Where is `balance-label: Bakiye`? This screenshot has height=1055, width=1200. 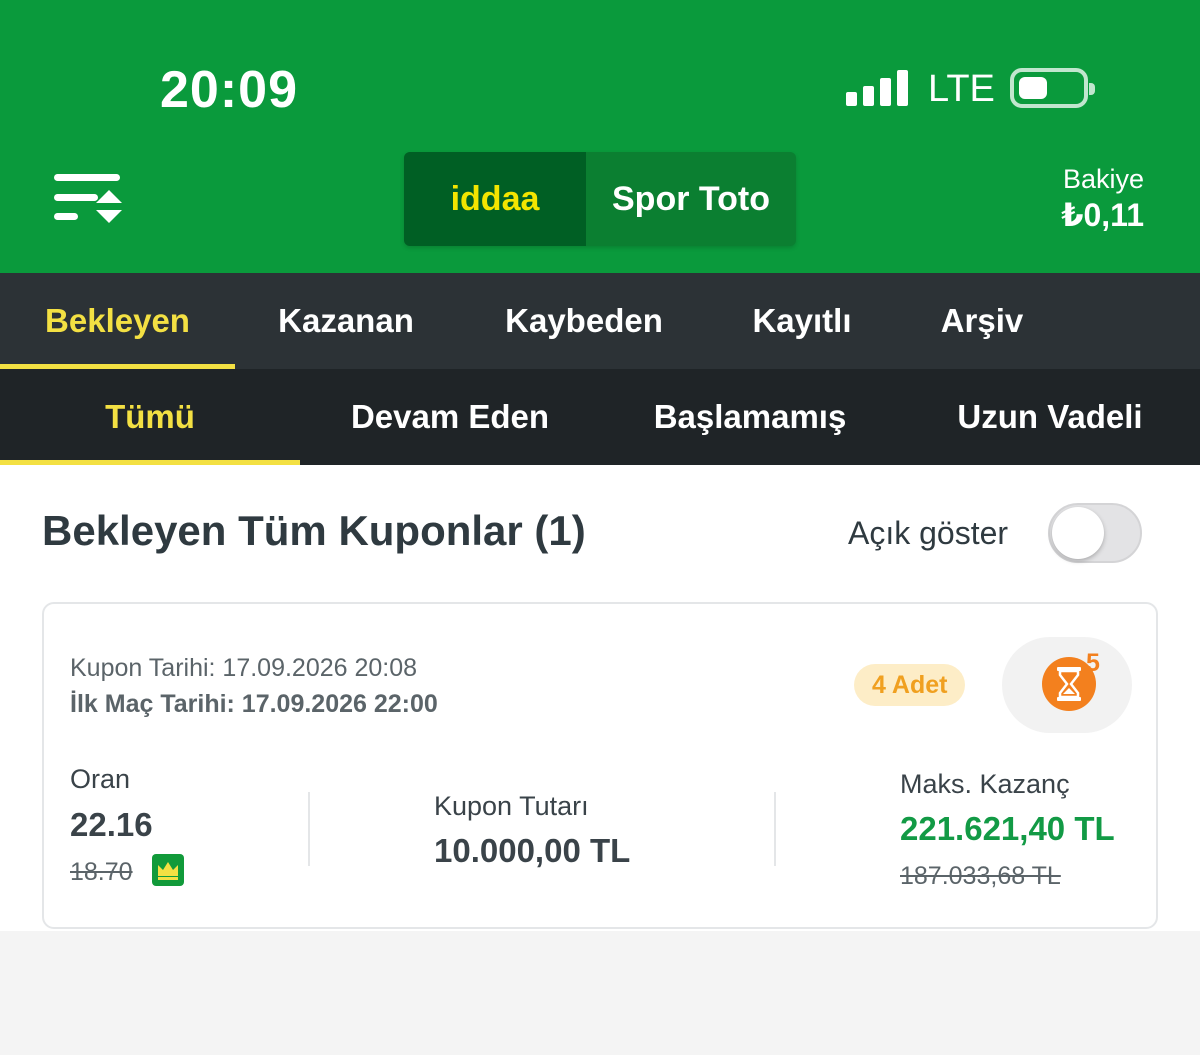 balance-label: Bakiye is located at coordinates (1103, 179).